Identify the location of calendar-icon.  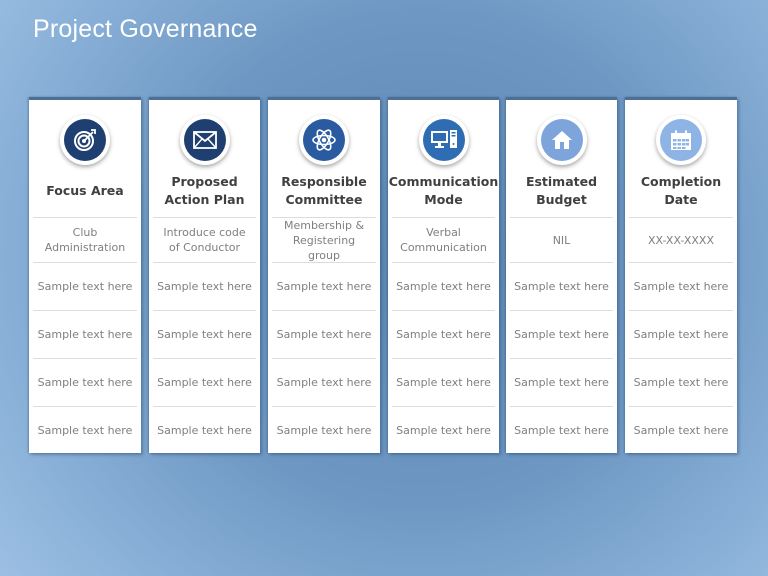
(681, 140).